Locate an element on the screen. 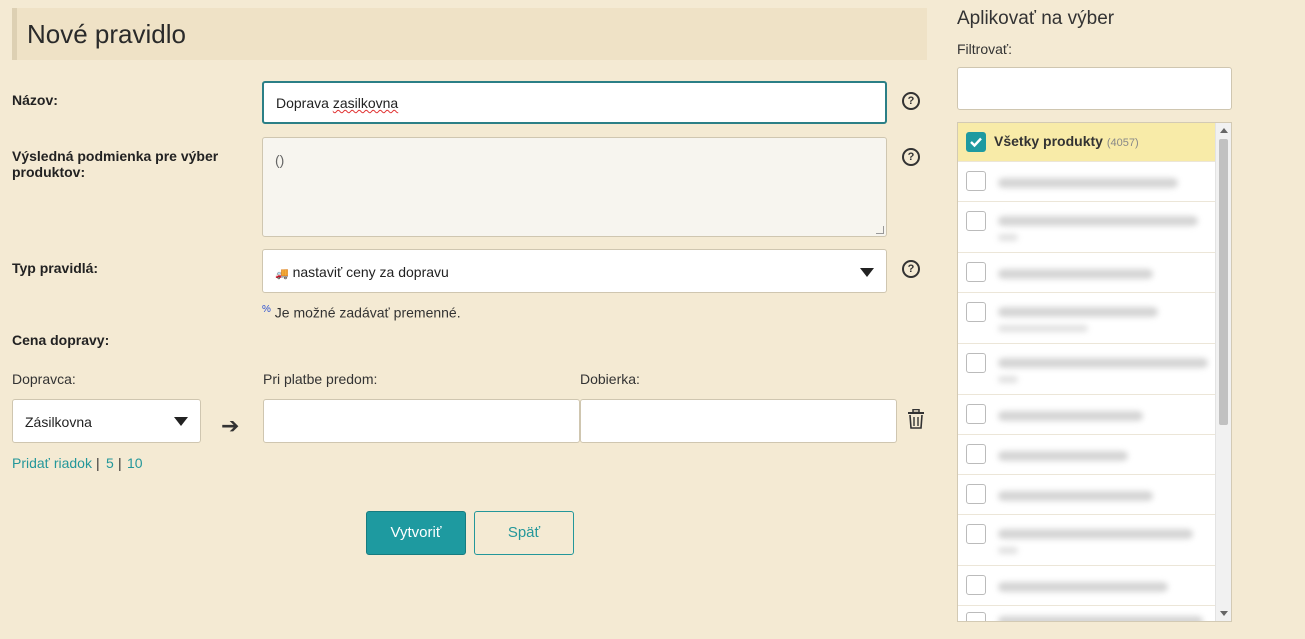 The image size is (1305, 639). prepaid-price-input is located at coordinates (421, 421).